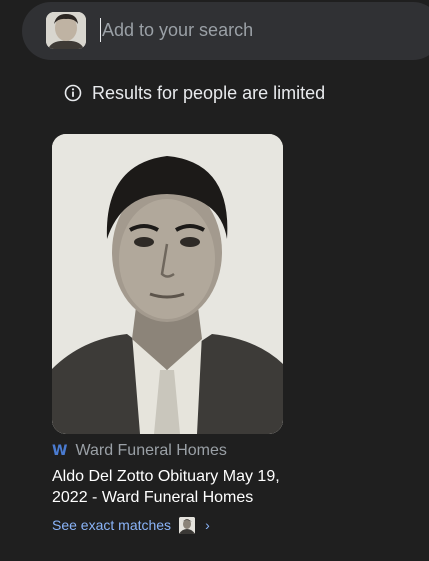  Describe the element at coordinates (209, 92) in the screenshot. I see `notice-text: Results for people are limited` at that location.